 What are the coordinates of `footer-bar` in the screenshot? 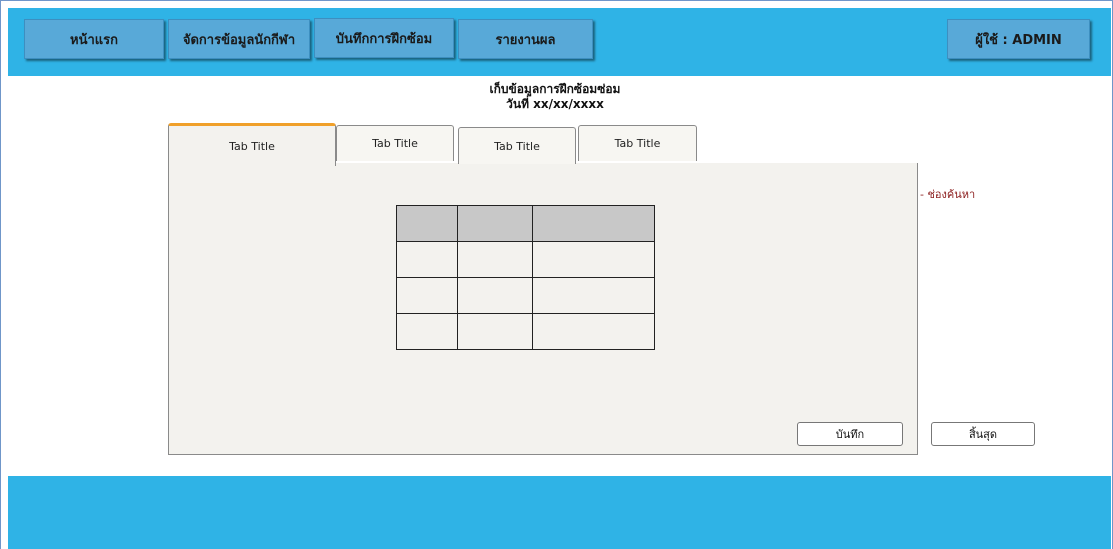 It's located at (559, 512).